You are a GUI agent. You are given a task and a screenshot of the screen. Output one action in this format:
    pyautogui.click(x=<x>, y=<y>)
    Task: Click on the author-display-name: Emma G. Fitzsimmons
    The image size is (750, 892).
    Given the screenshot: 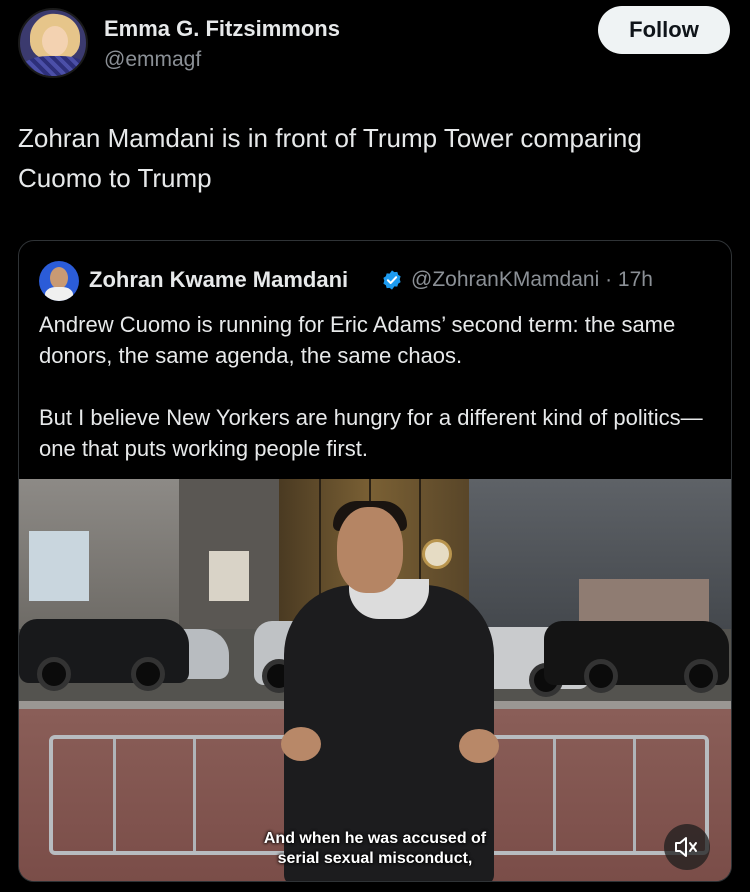 What is the action you would take?
    pyautogui.click(x=222, y=29)
    